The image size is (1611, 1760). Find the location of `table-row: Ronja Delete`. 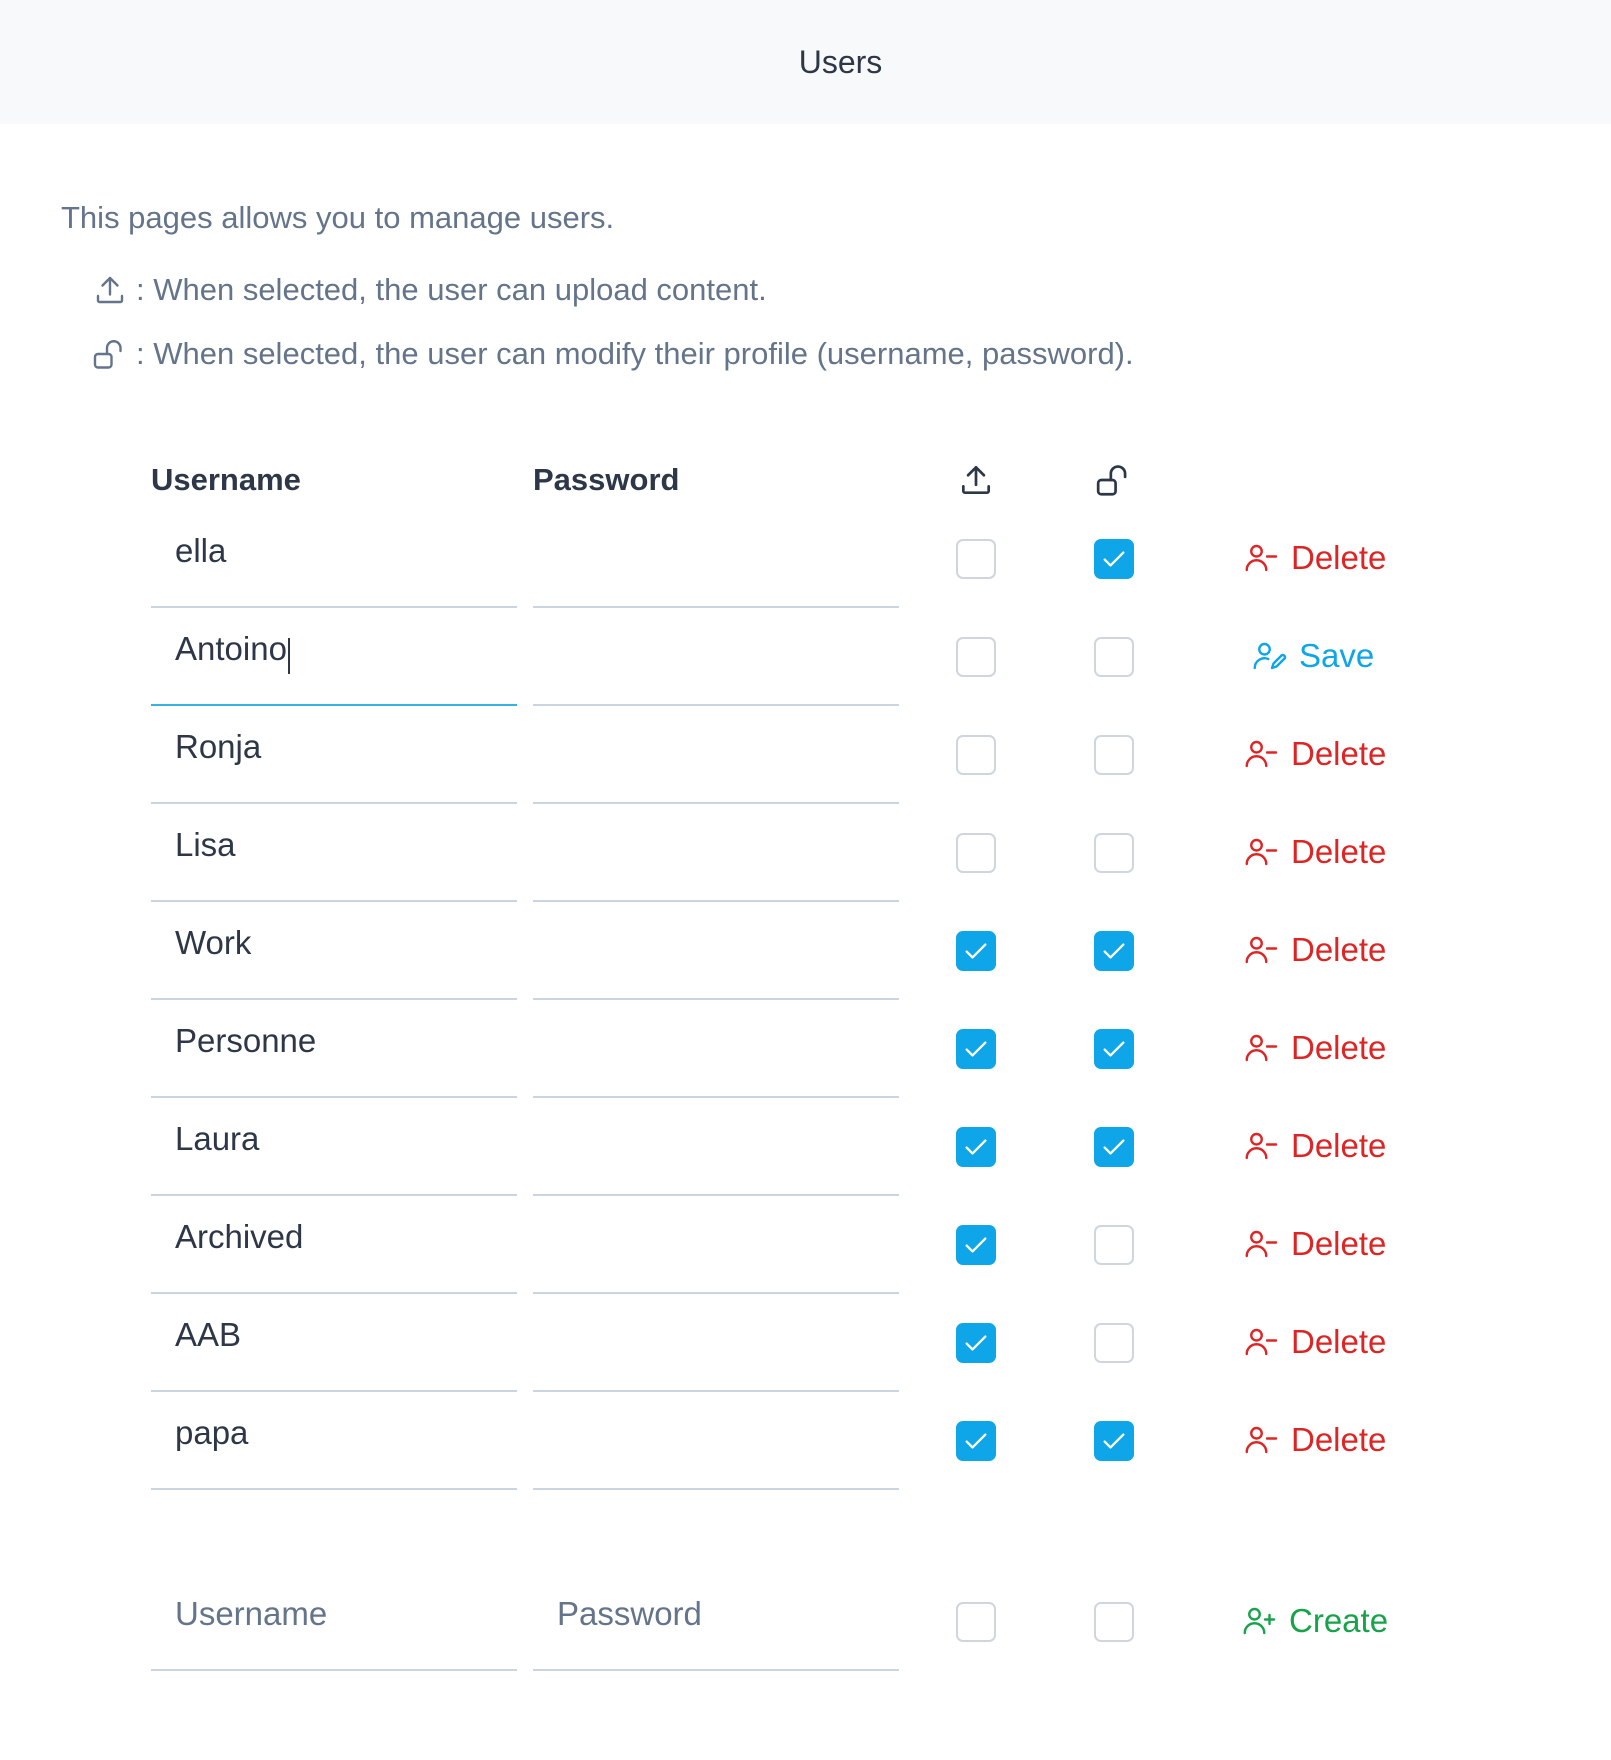

table-row: Ronja Delete is located at coordinates (805, 755).